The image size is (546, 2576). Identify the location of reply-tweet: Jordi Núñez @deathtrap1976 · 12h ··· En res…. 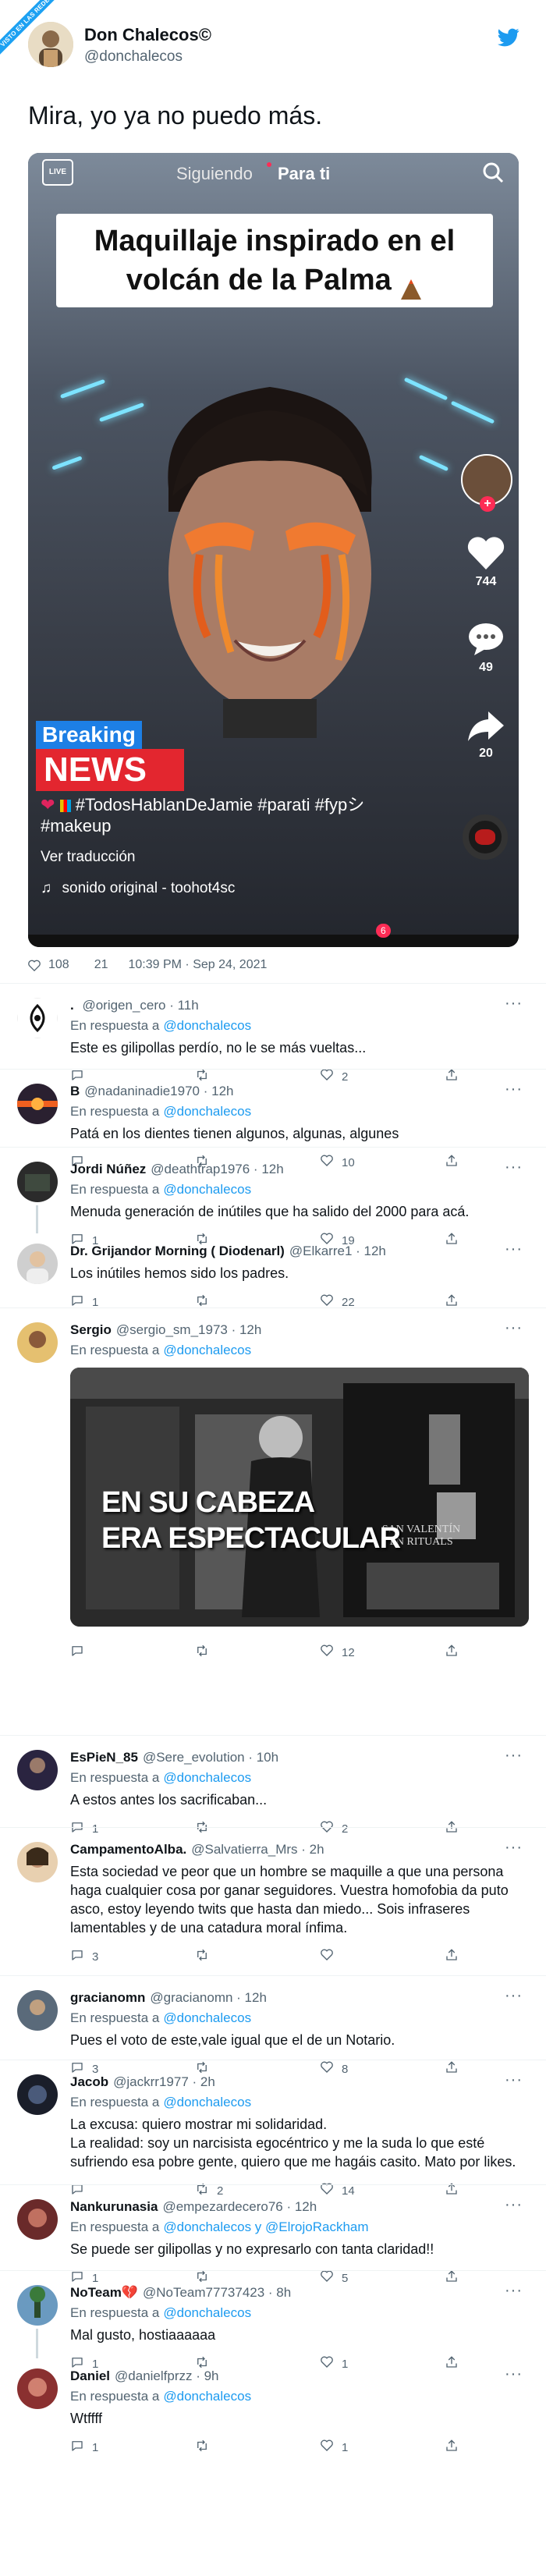
(273, 1197).